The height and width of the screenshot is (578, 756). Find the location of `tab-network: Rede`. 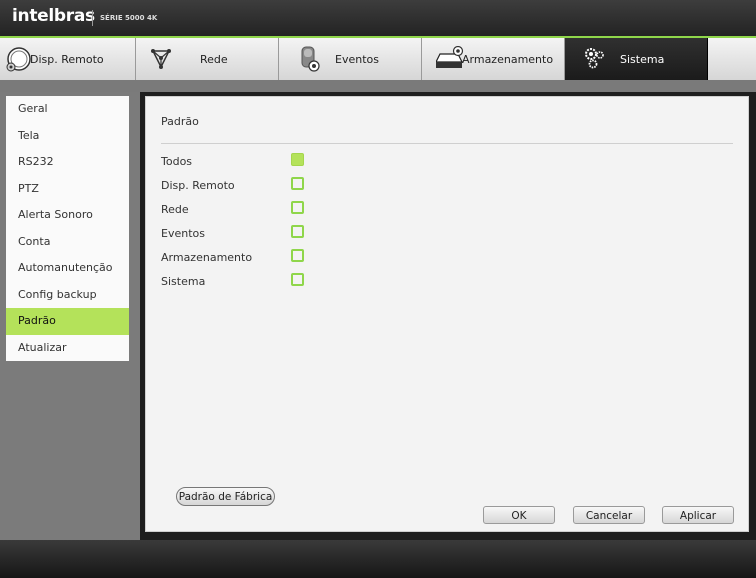

tab-network: Rede is located at coordinates (207, 59).